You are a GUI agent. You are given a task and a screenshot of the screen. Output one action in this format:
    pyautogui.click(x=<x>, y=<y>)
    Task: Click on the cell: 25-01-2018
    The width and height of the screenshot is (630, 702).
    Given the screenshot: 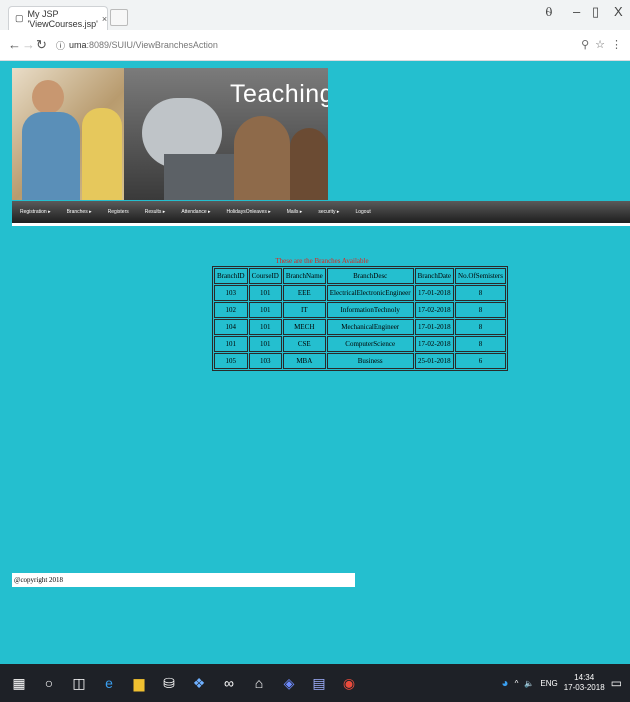 What is the action you would take?
    pyautogui.click(x=434, y=361)
    